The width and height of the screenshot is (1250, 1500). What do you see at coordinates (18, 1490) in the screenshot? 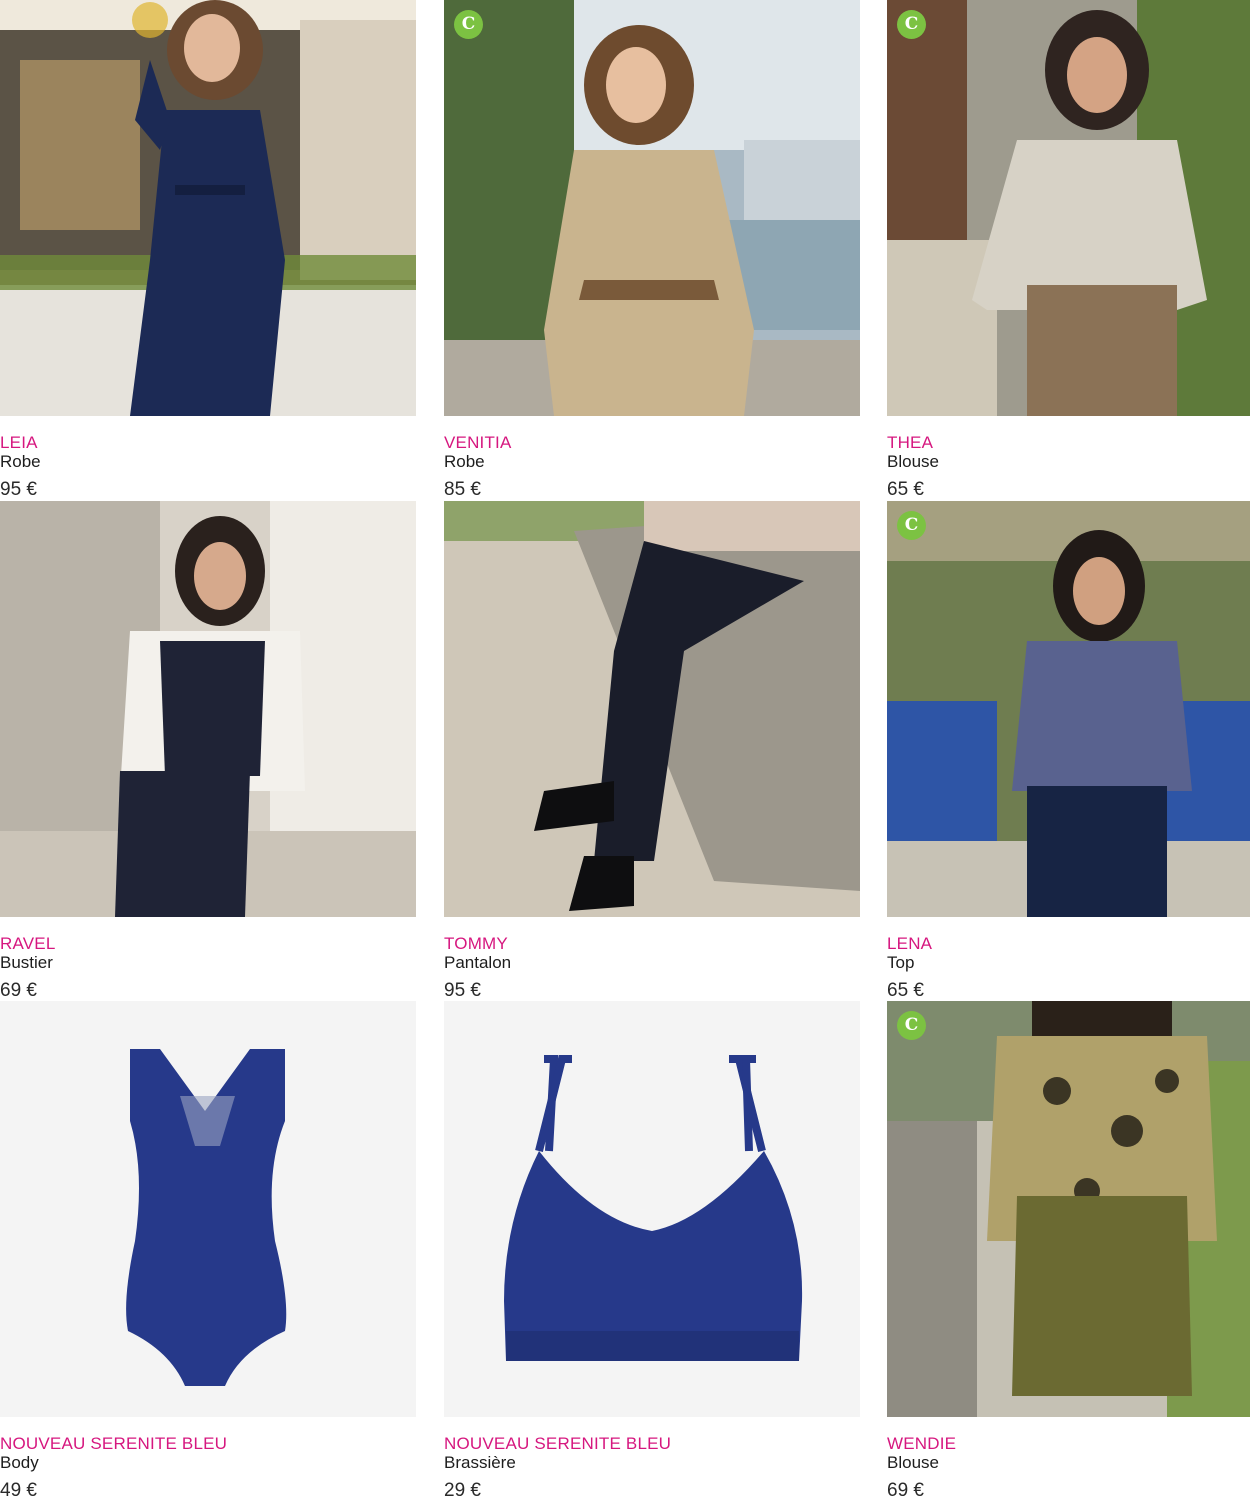
I see `product-price: 49 €` at bounding box center [18, 1490].